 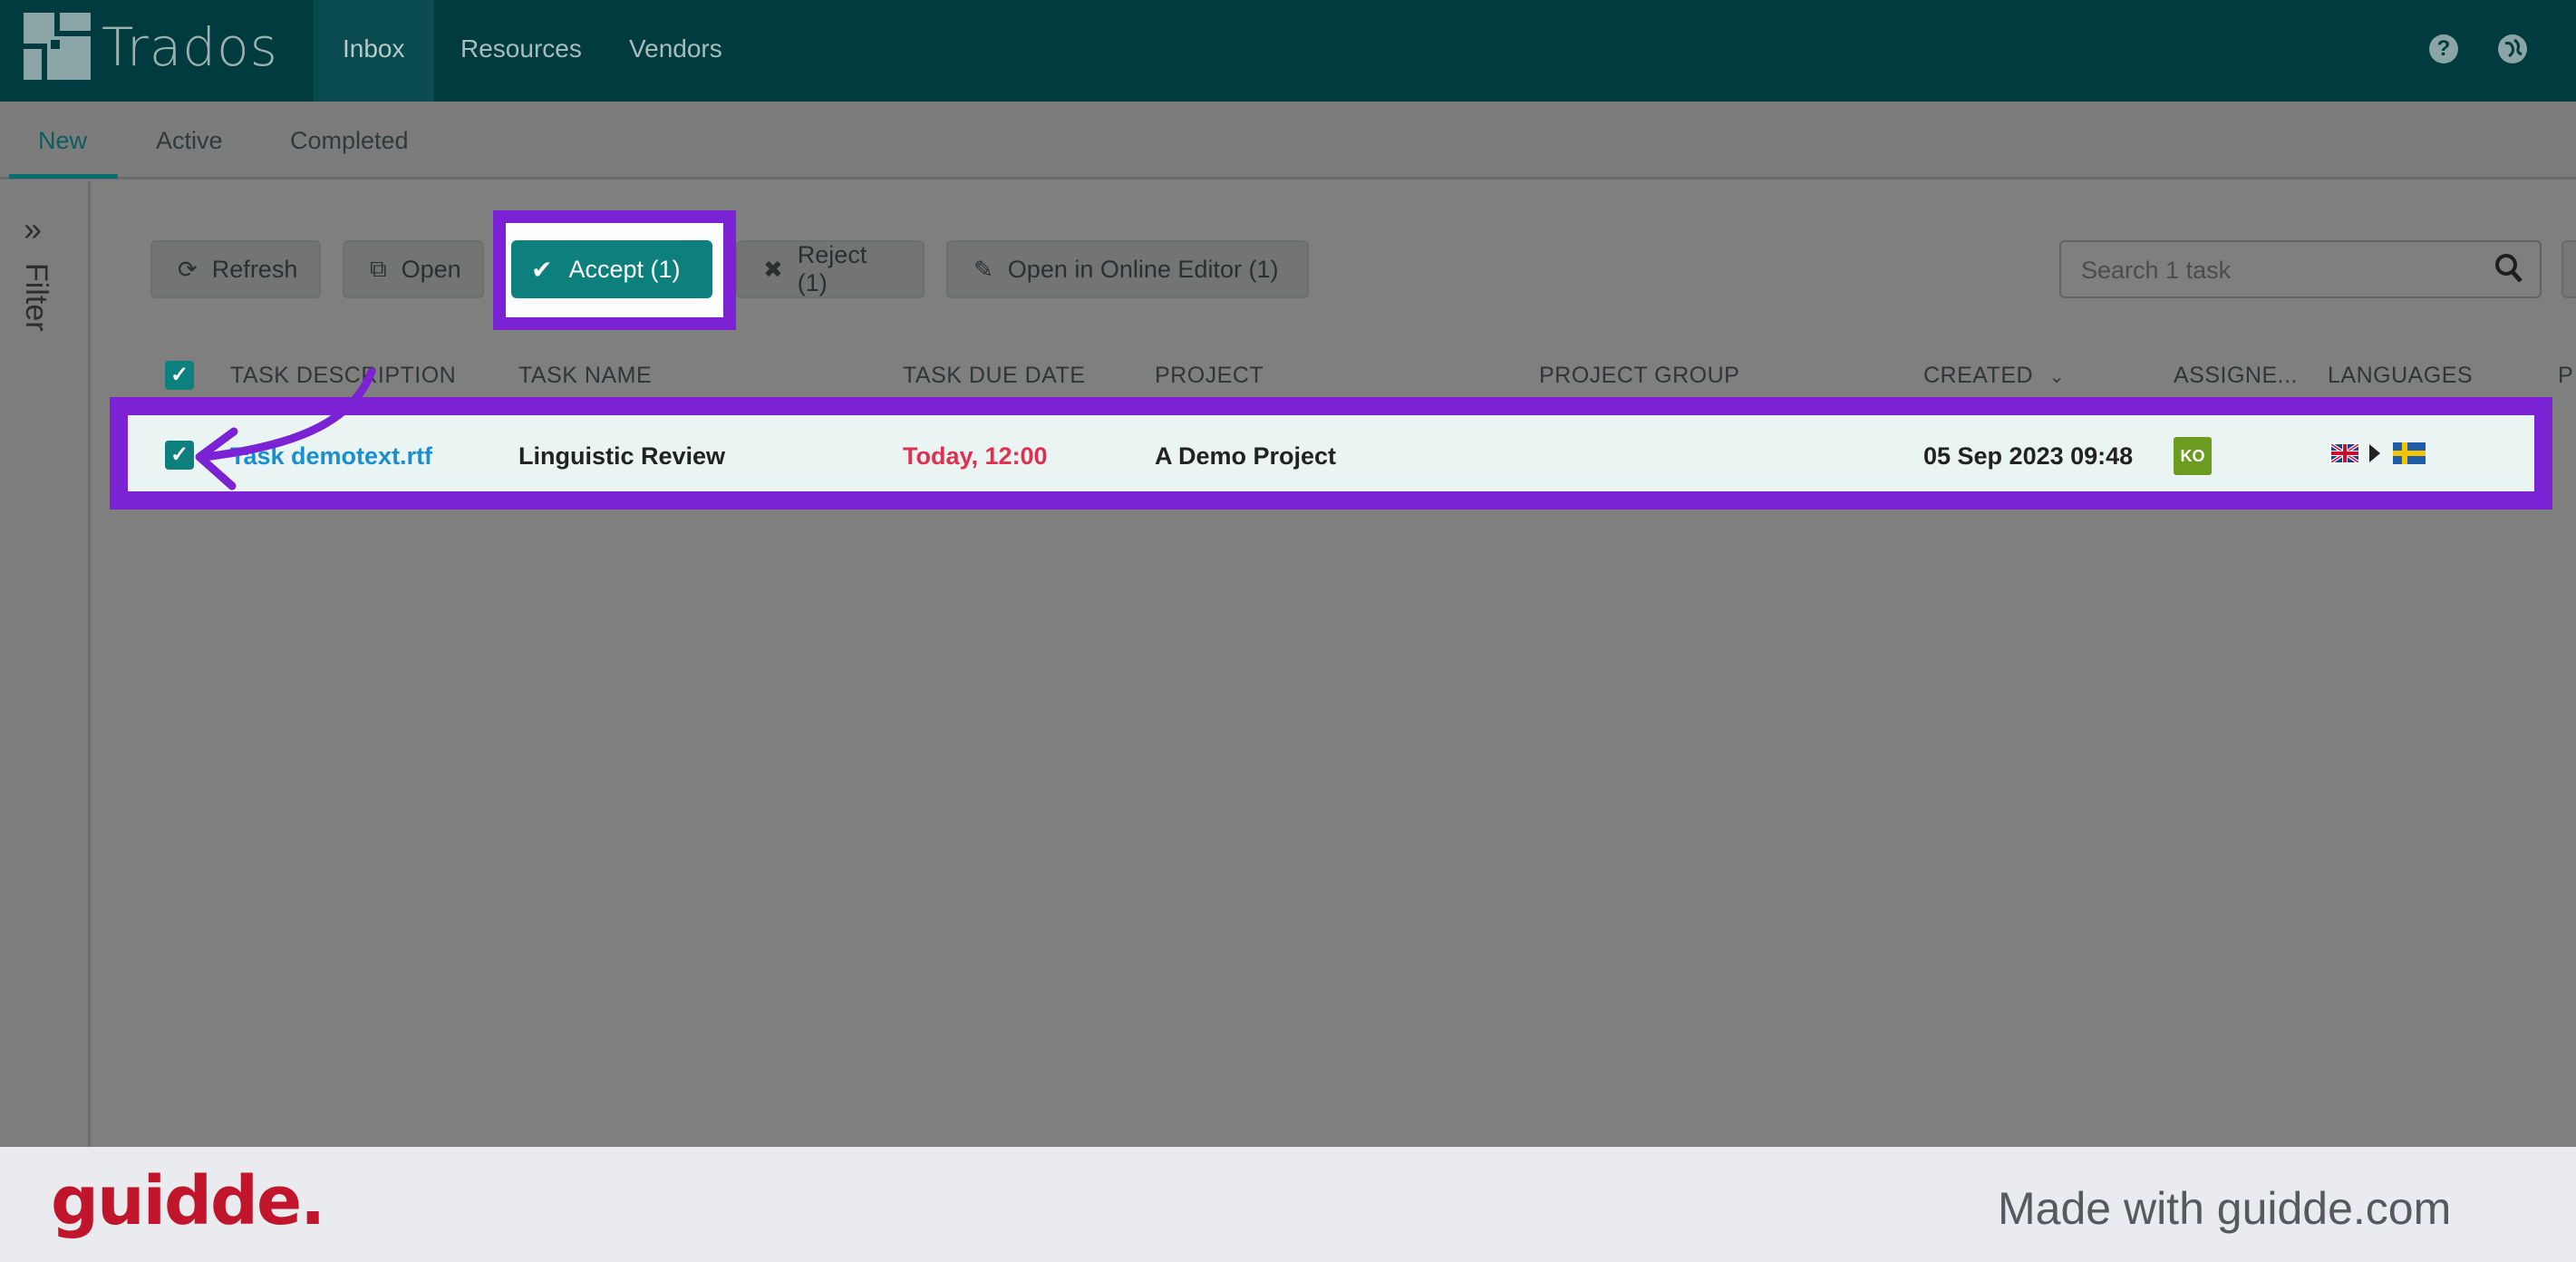 What do you see at coordinates (585, 376) in the screenshot?
I see `column-header-task-name: TASK NAME` at bounding box center [585, 376].